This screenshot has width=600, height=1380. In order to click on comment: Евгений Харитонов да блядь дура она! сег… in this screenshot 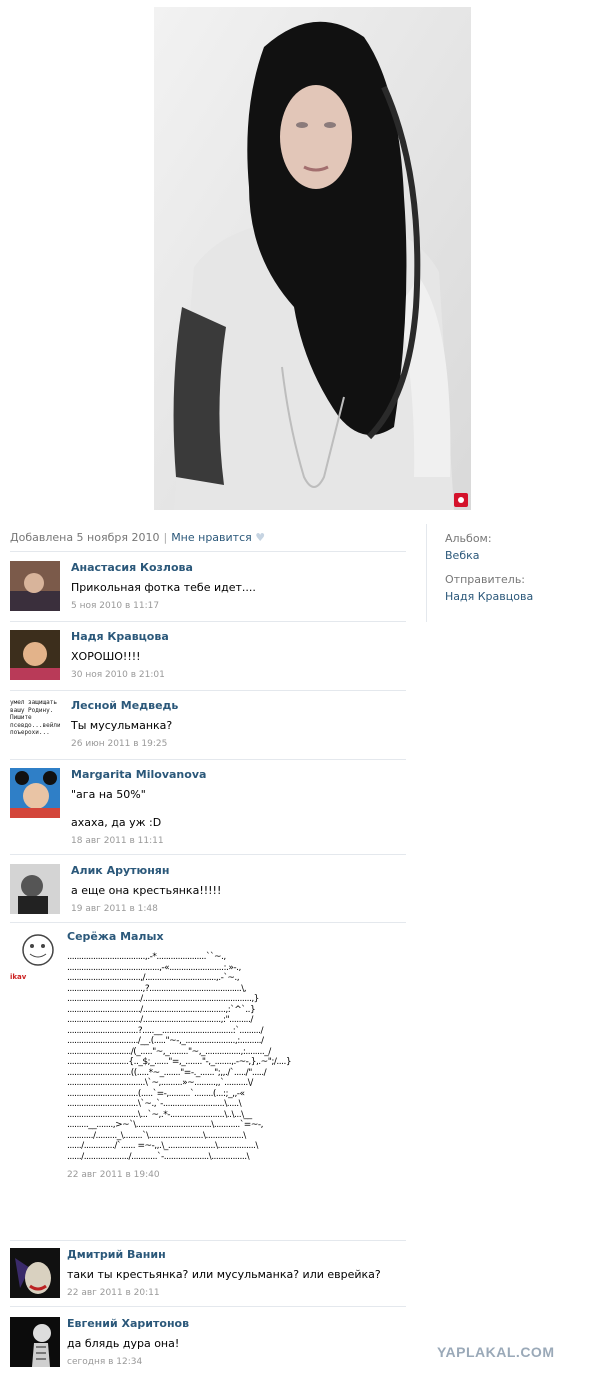, I will do `click(208, 1342)`.